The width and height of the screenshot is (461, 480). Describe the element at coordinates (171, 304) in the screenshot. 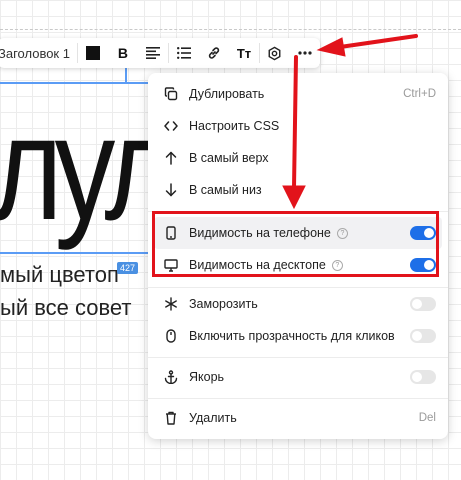

I see `snowflake-icon` at that location.